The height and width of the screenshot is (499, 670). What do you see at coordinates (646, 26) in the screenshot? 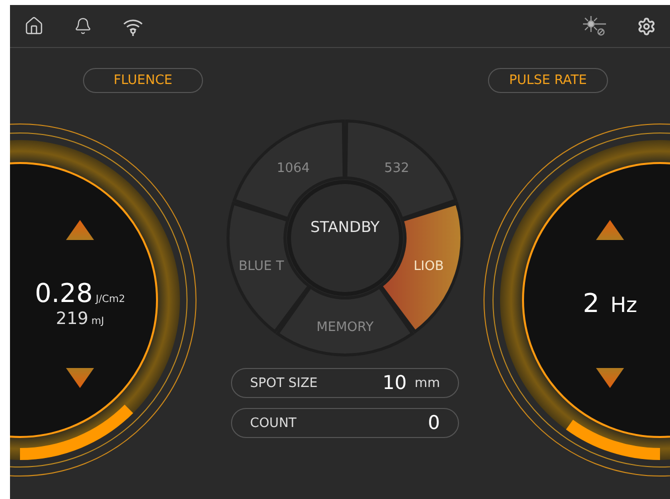
I see `settings-icon` at bounding box center [646, 26].